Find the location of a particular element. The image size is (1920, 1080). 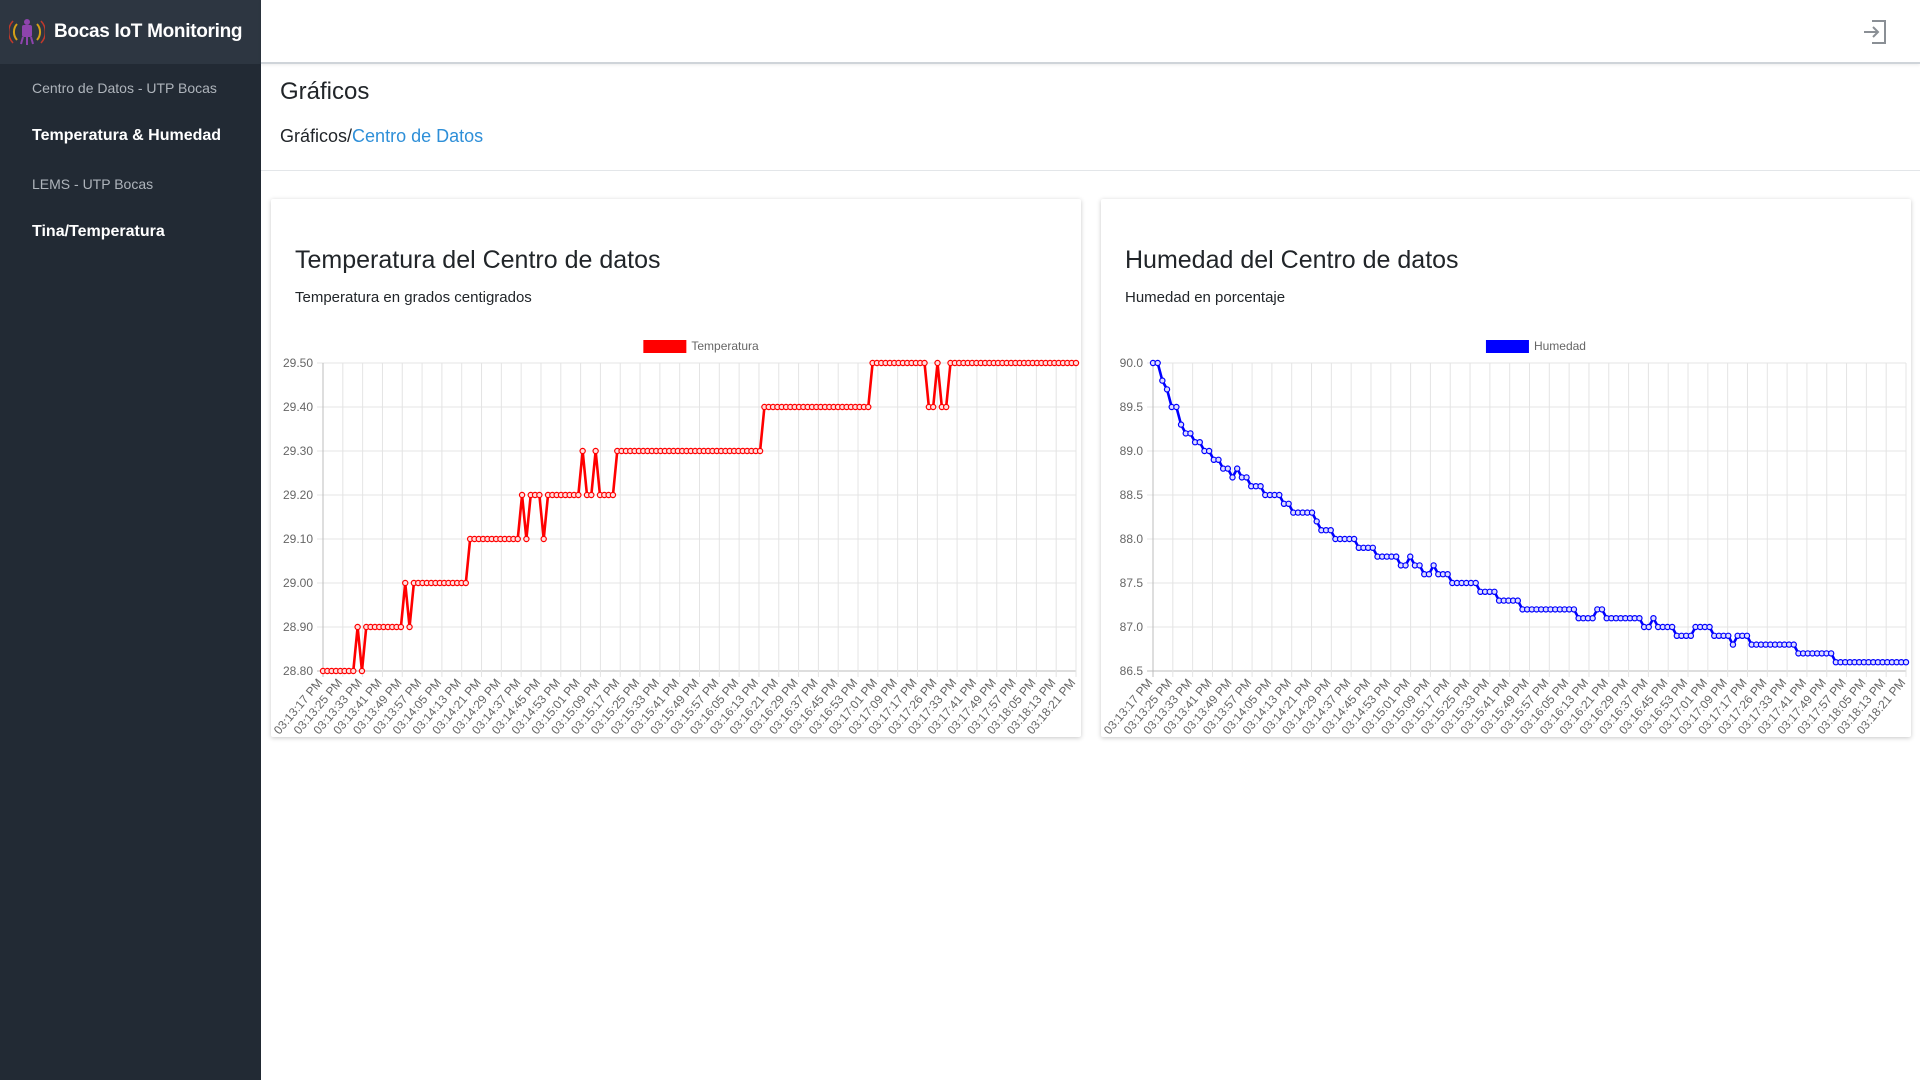

temperature-y-tick-label: 29.20 is located at coordinates (298, 495).